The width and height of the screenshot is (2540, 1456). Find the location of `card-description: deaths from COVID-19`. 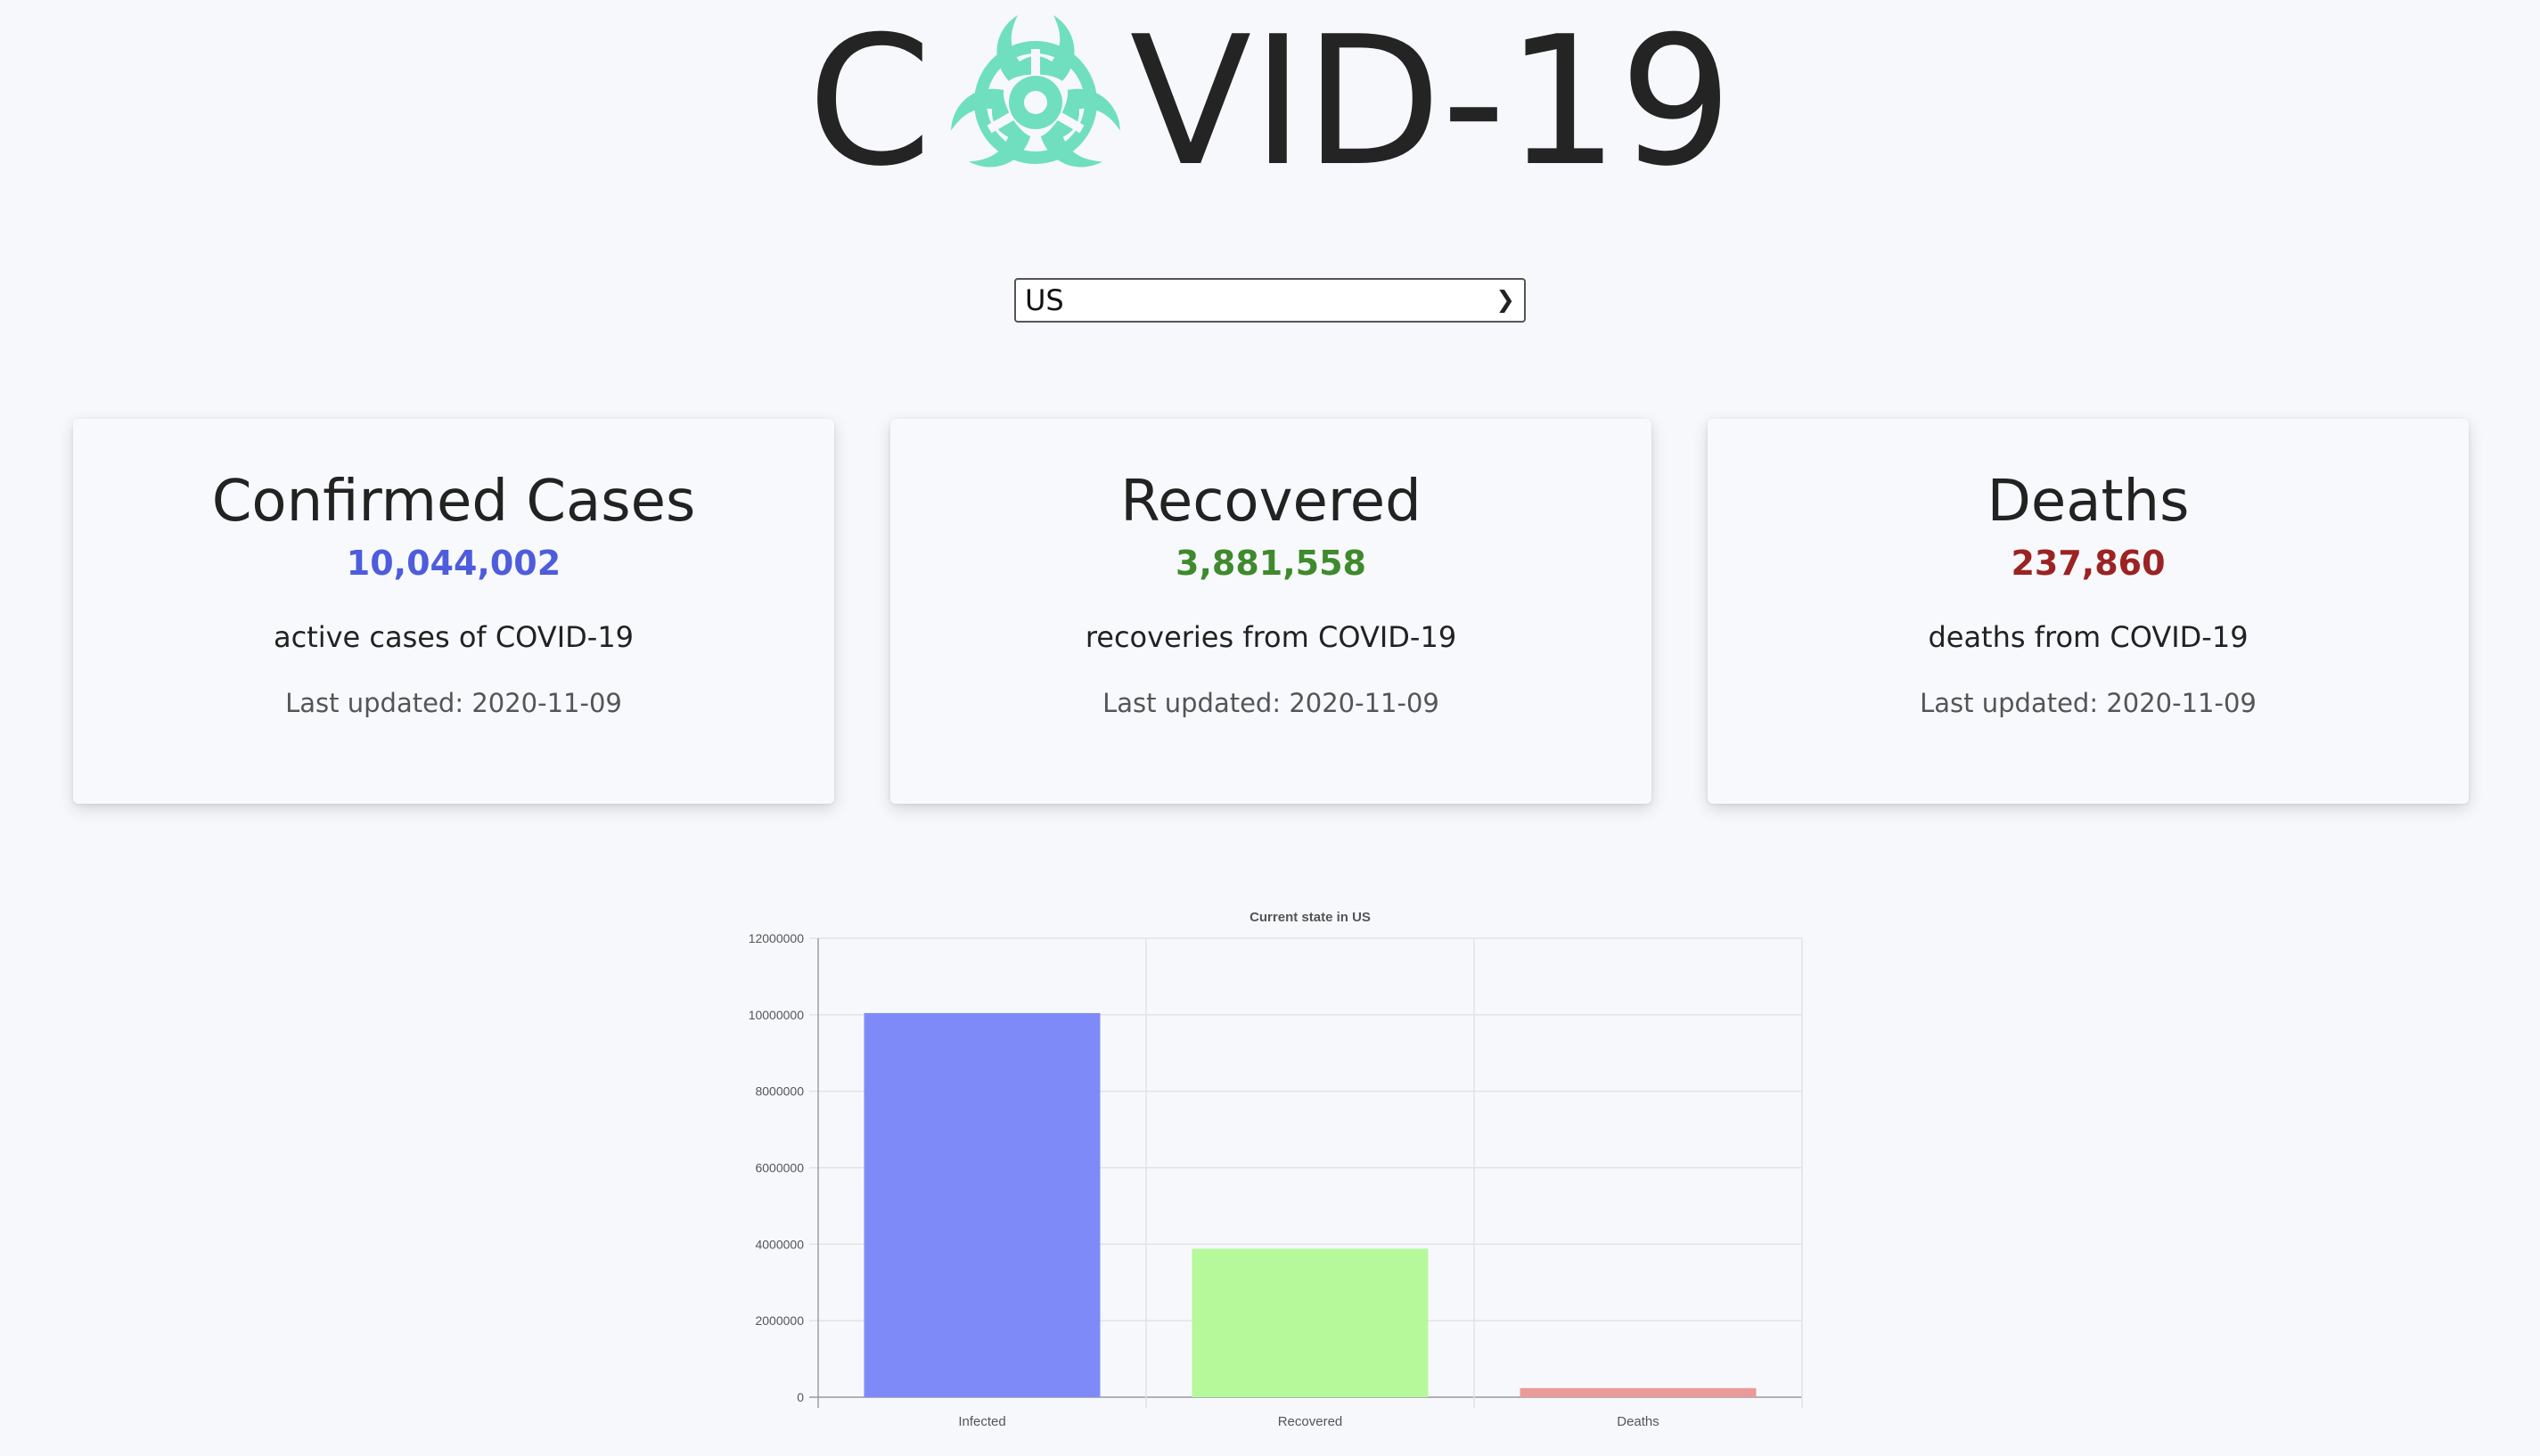

card-description: deaths from COVID-19 is located at coordinates (2088, 637).